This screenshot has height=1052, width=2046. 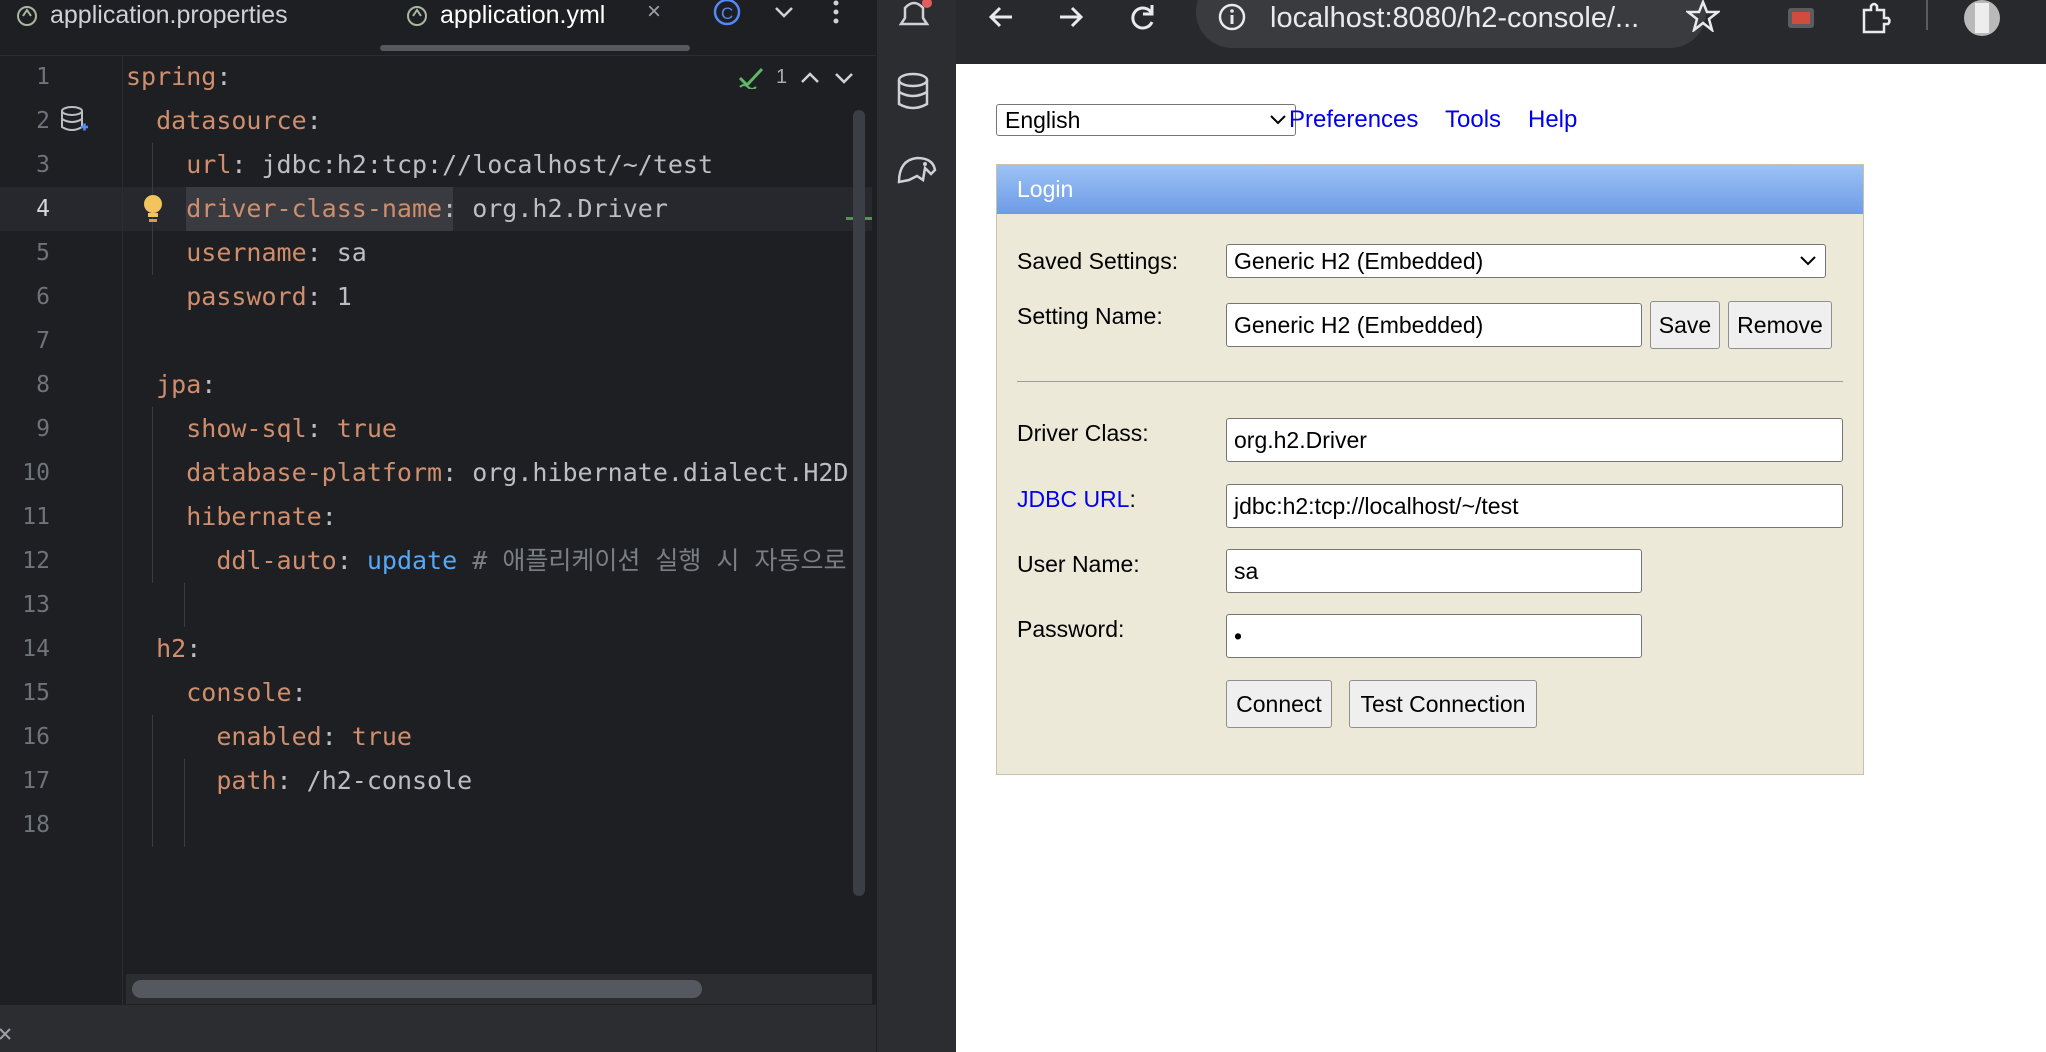 I want to click on active-tab-indicator, so click(x=535, y=48).